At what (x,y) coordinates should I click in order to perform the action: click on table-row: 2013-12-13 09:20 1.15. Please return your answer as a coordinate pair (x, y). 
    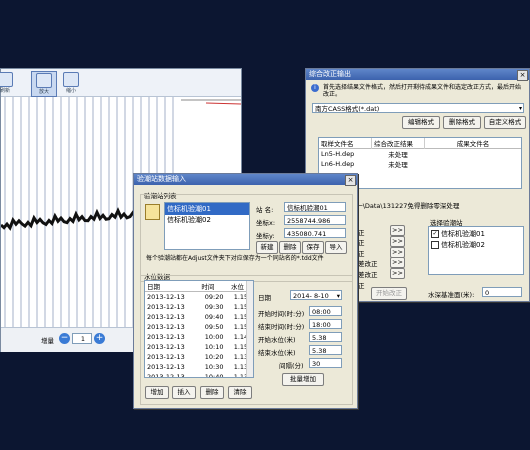
    Looking at the image, I should click on (199, 297).